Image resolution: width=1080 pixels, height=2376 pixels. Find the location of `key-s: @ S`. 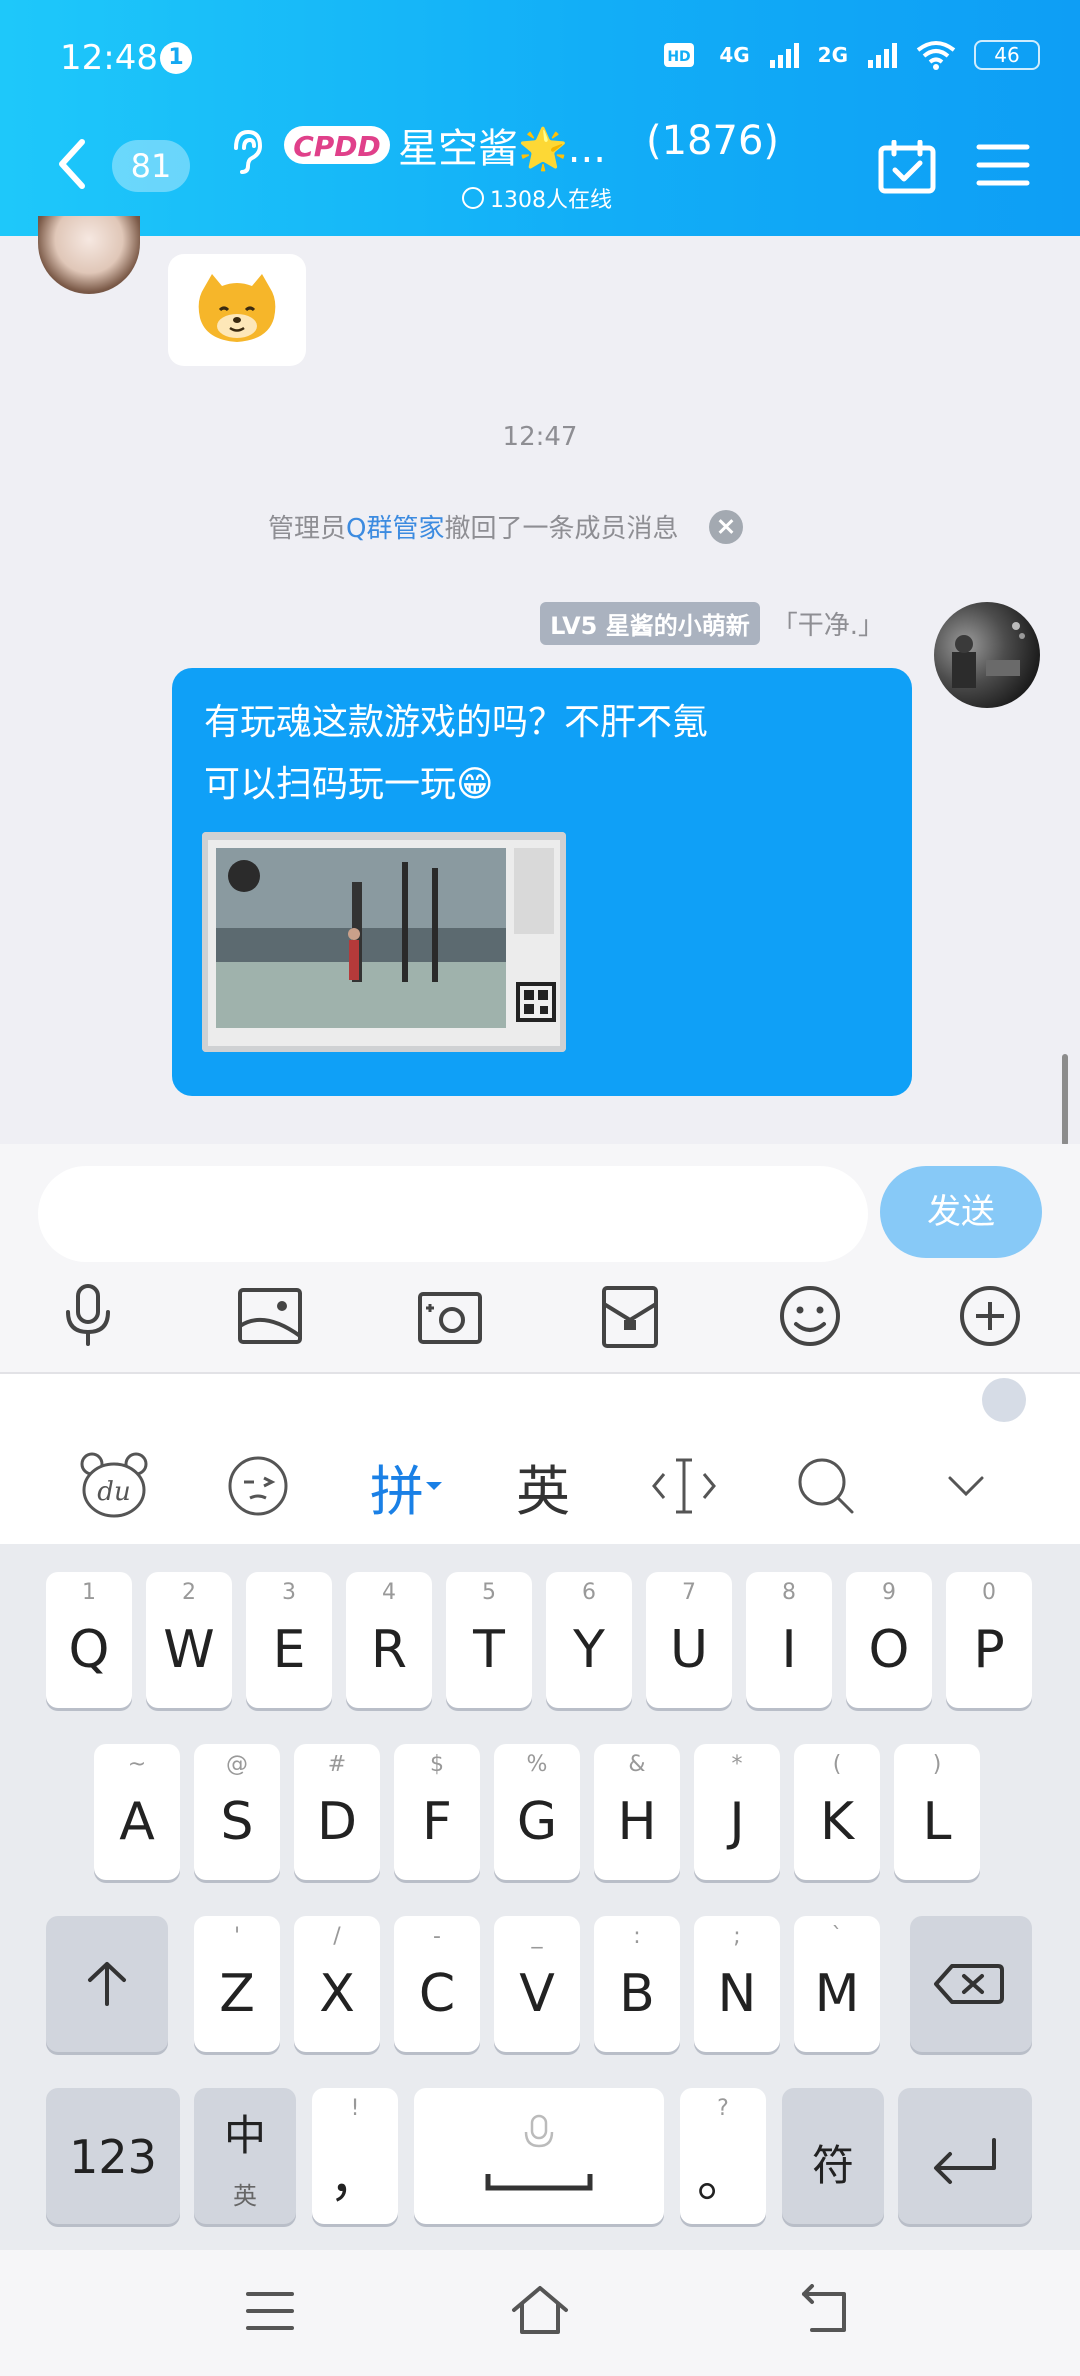

key-s: @ S is located at coordinates (237, 1812).